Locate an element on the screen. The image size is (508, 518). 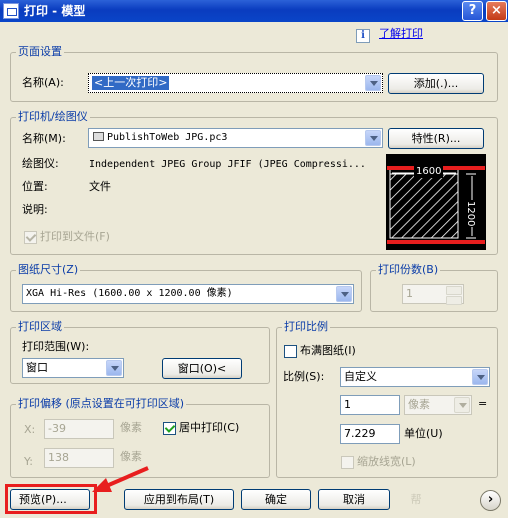
red-arrow-annotation is located at coordinates (120, 479).